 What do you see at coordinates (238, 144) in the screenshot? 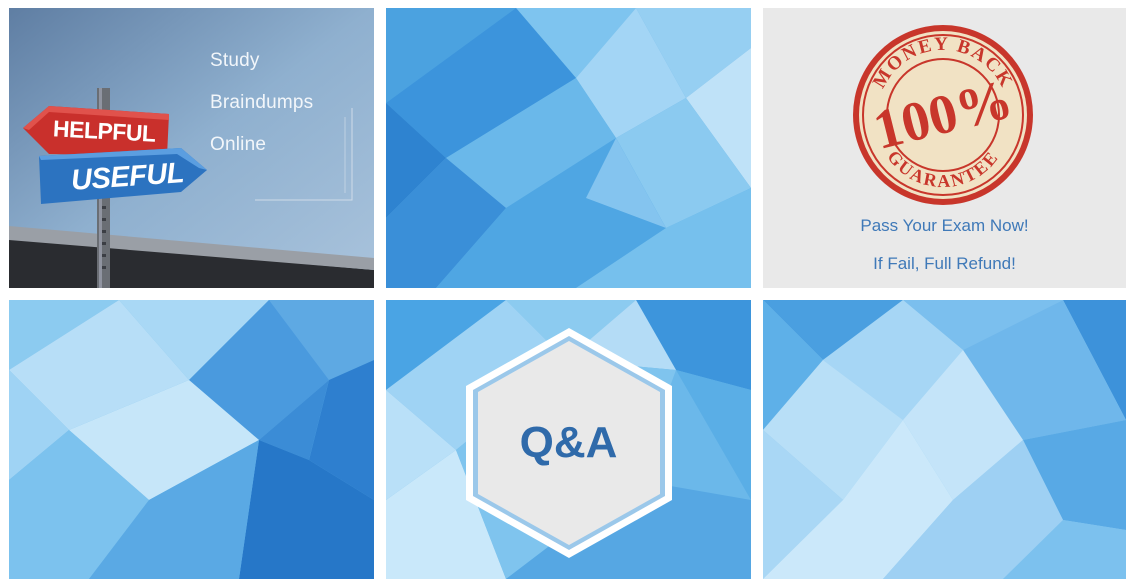
I see `study-line-3: Online` at bounding box center [238, 144].